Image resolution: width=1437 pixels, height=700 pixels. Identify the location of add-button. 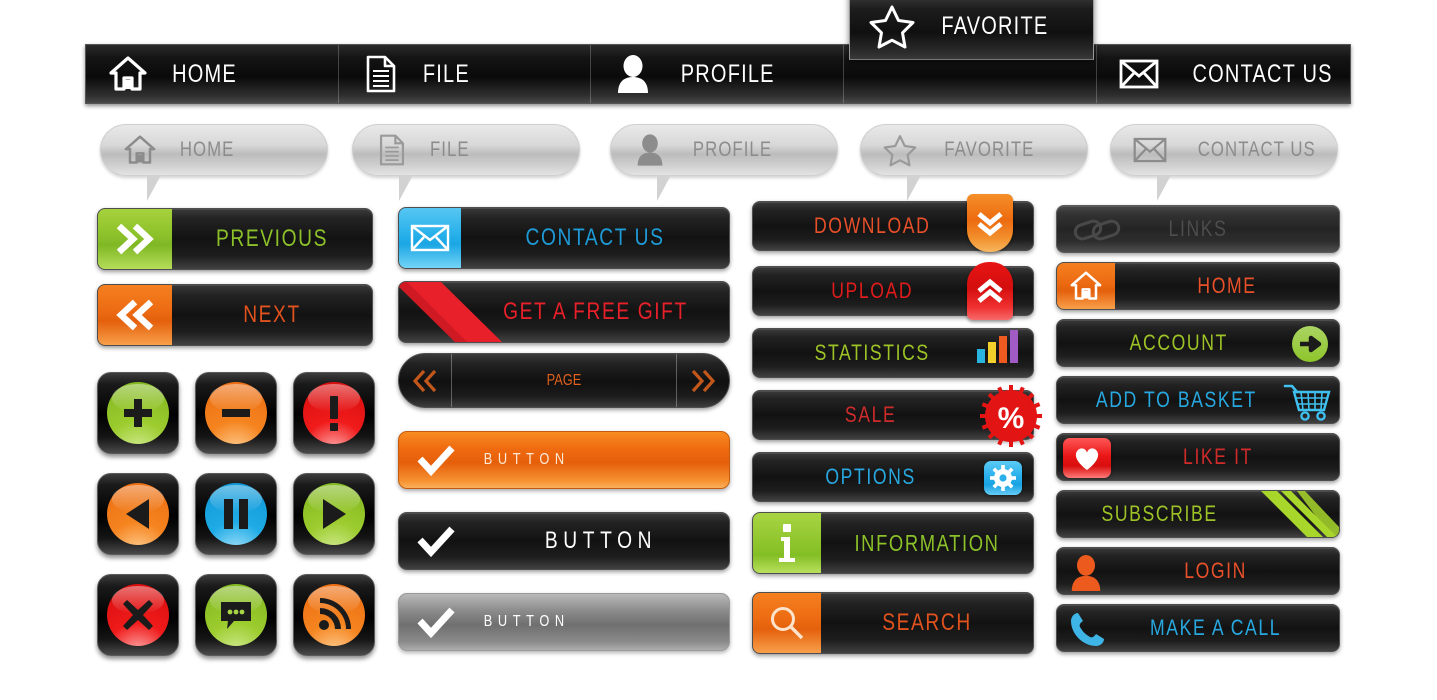
(138, 413).